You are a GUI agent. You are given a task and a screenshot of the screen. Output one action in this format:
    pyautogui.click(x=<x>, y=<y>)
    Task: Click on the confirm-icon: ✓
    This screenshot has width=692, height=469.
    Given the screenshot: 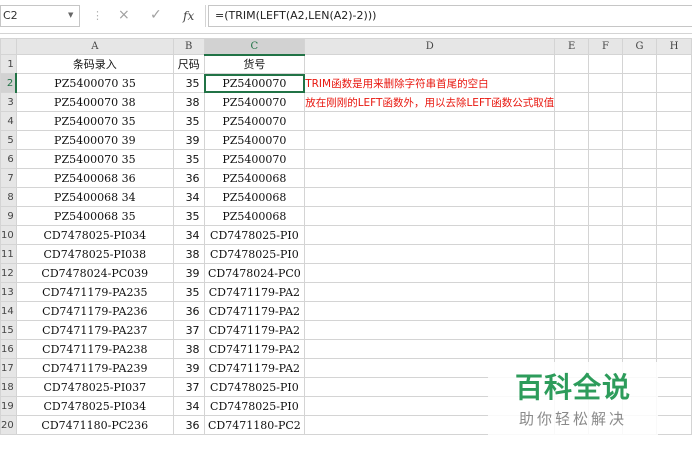 What is the action you would take?
    pyautogui.click(x=156, y=15)
    